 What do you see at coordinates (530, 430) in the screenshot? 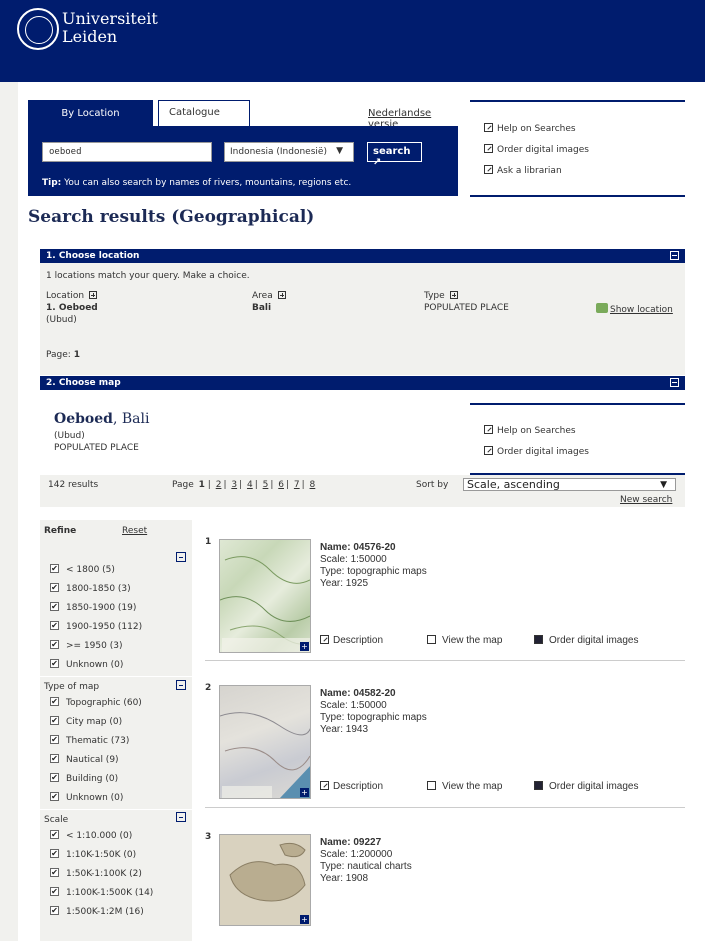
I see `help-searches-link-2: Help on Searches` at bounding box center [530, 430].